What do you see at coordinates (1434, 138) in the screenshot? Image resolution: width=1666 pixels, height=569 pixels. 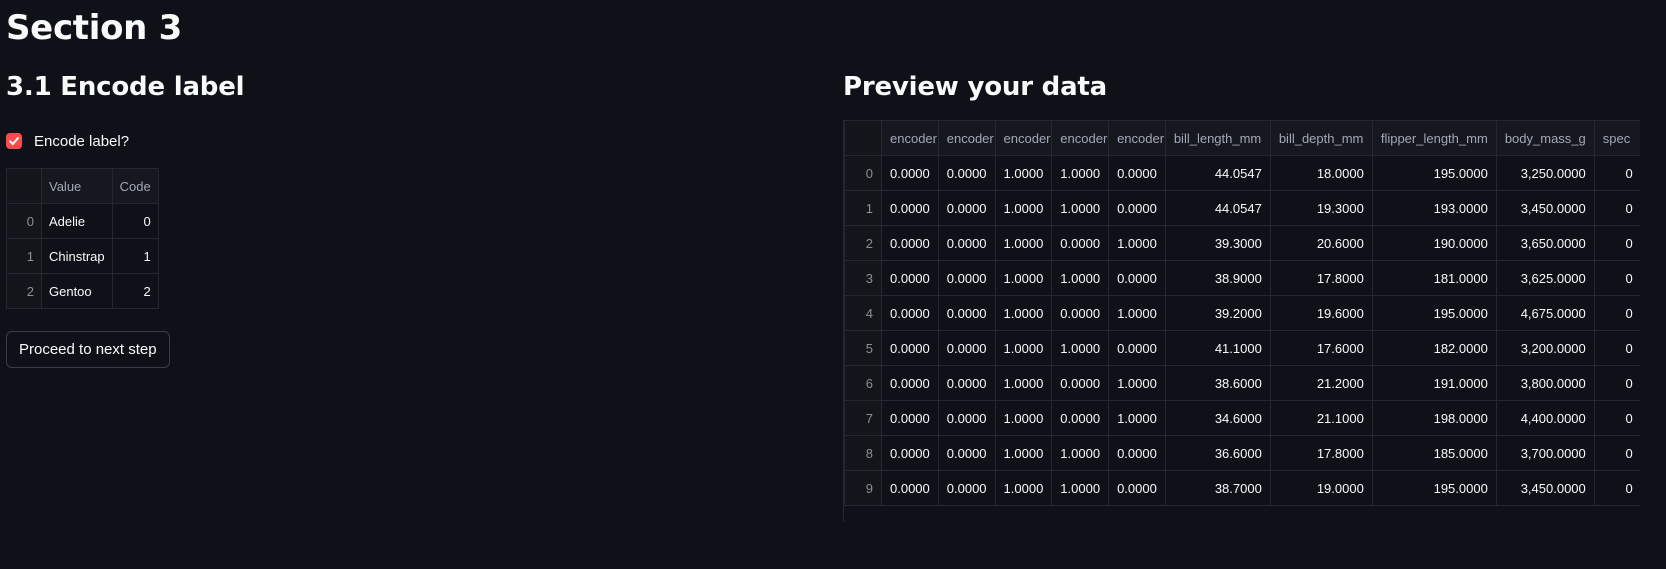 I see `column-header: flipper_length_mm` at bounding box center [1434, 138].